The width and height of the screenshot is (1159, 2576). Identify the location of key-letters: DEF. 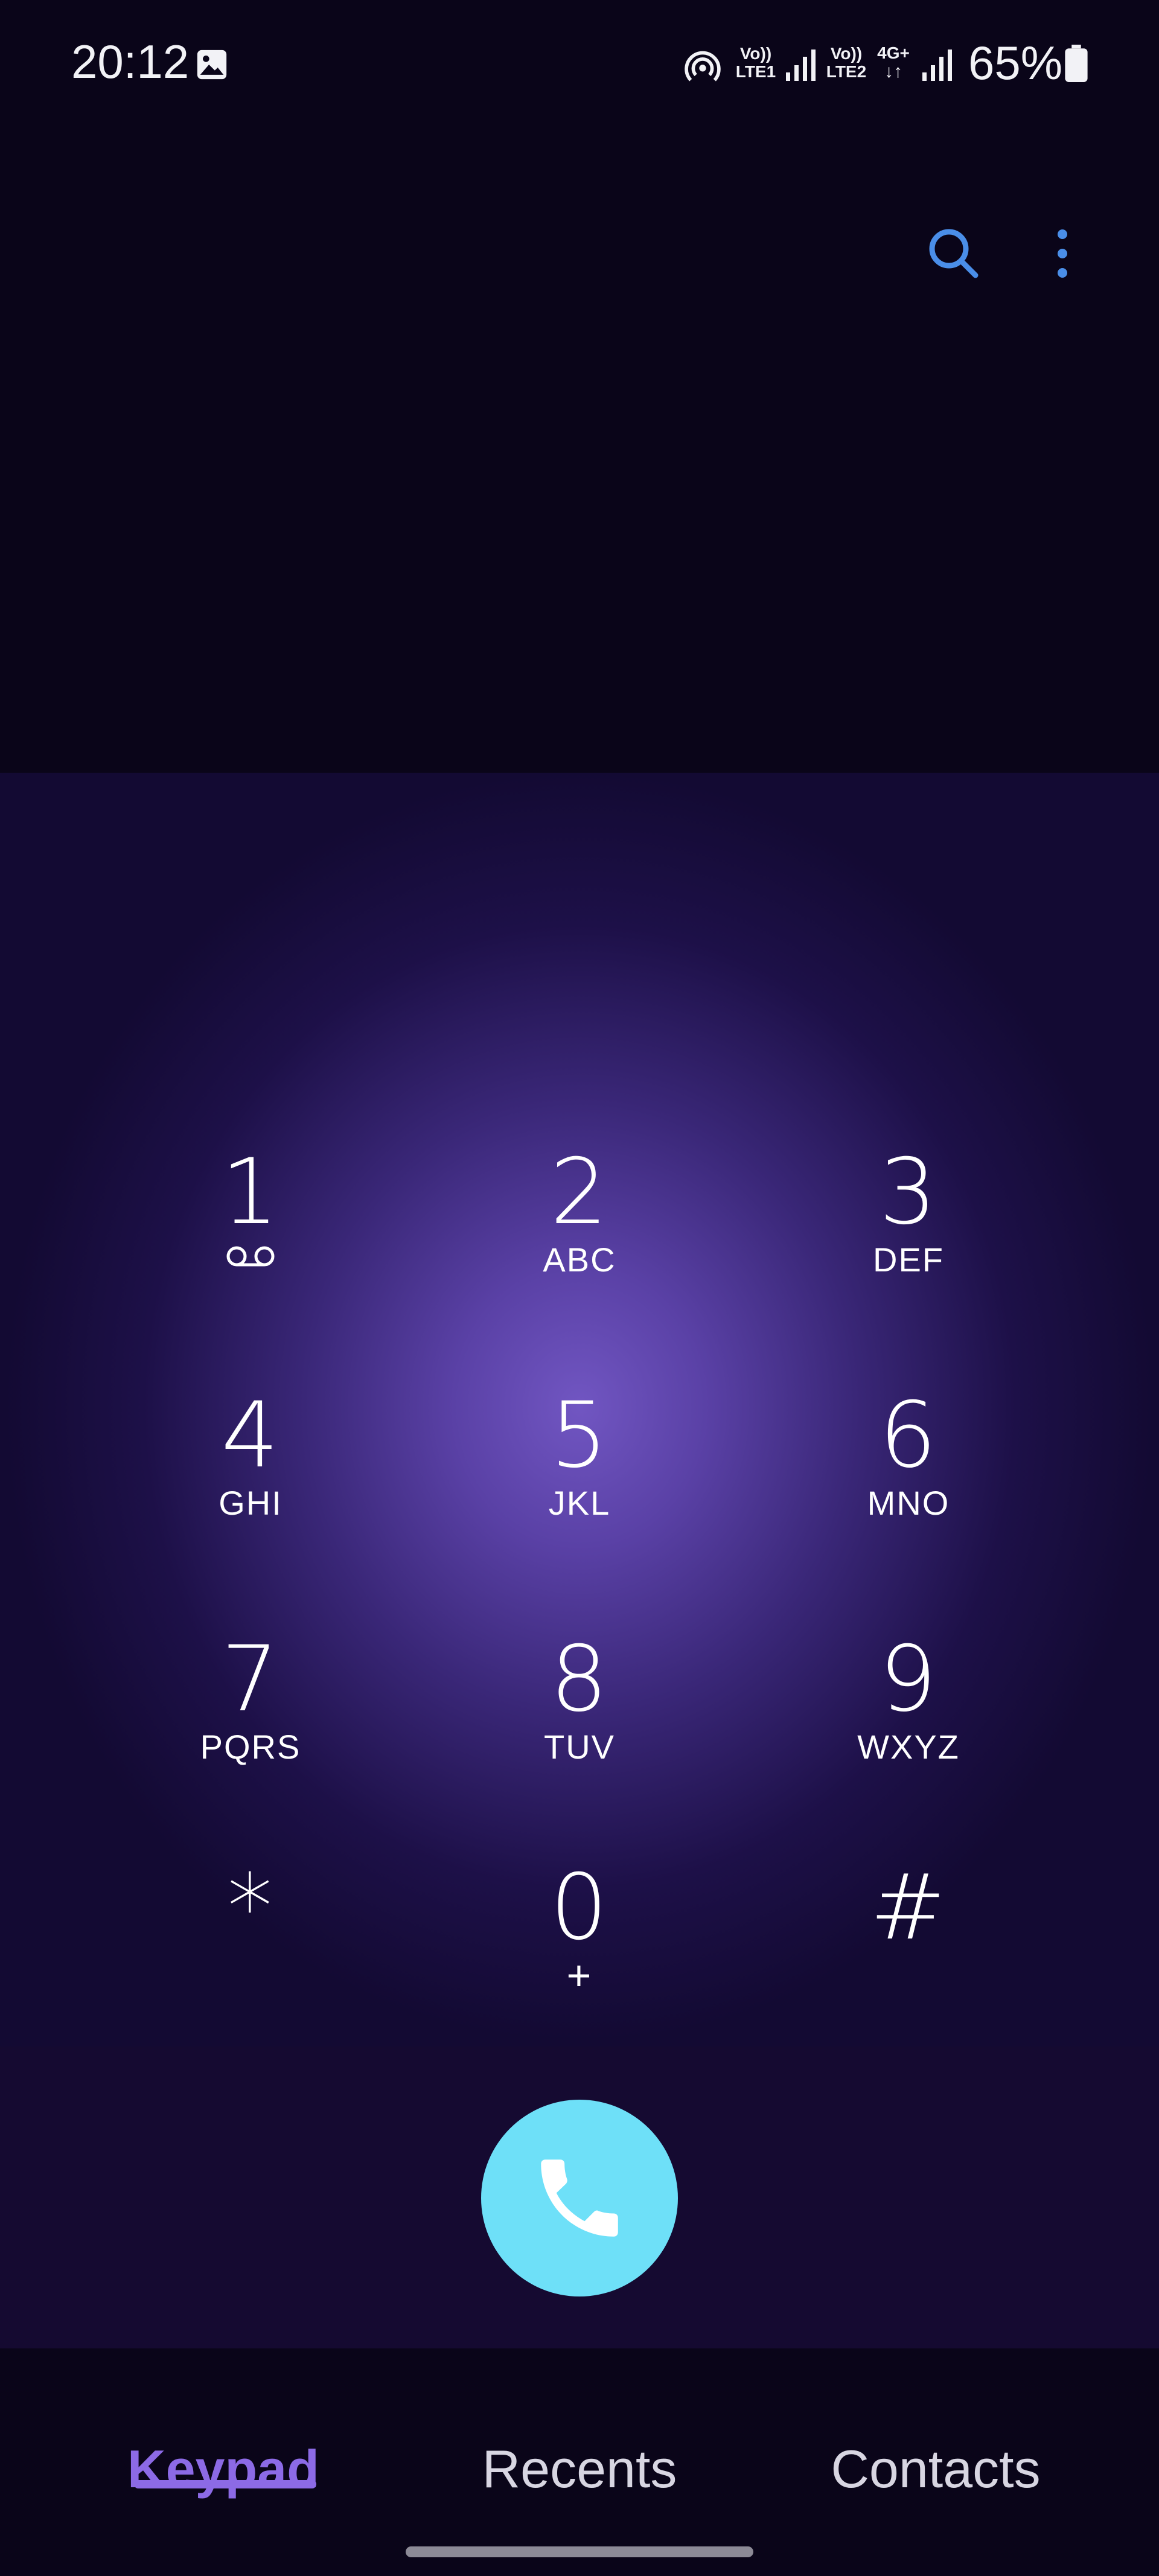
(908, 1260).